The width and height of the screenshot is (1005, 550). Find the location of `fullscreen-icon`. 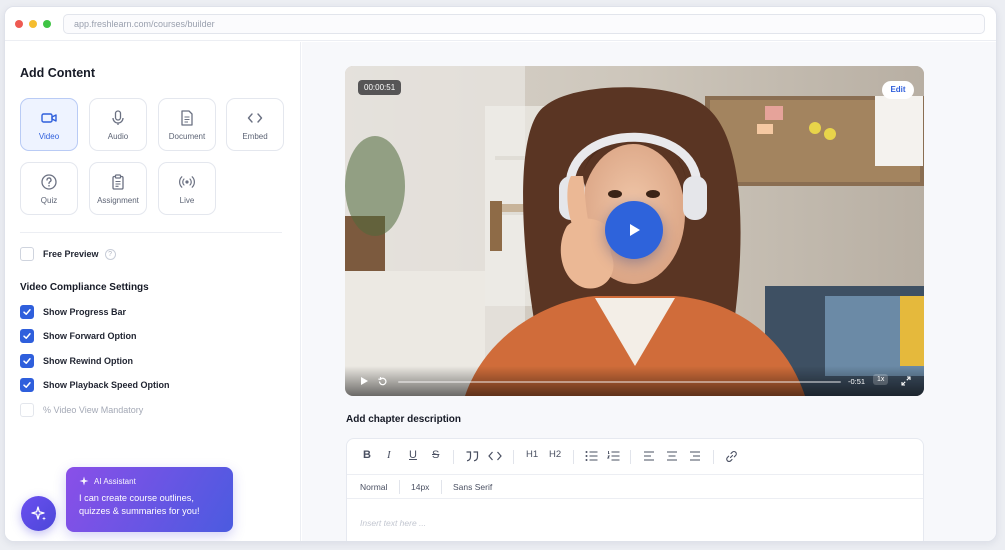

fullscreen-icon is located at coordinates (906, 381).